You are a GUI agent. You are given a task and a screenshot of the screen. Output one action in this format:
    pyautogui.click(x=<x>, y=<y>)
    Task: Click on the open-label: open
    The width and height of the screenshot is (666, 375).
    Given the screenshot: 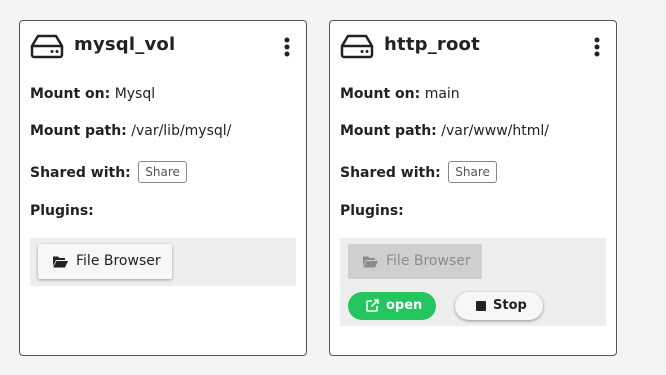 What is the action you would take?
    pyautogui.click(x=404, y=305)
    